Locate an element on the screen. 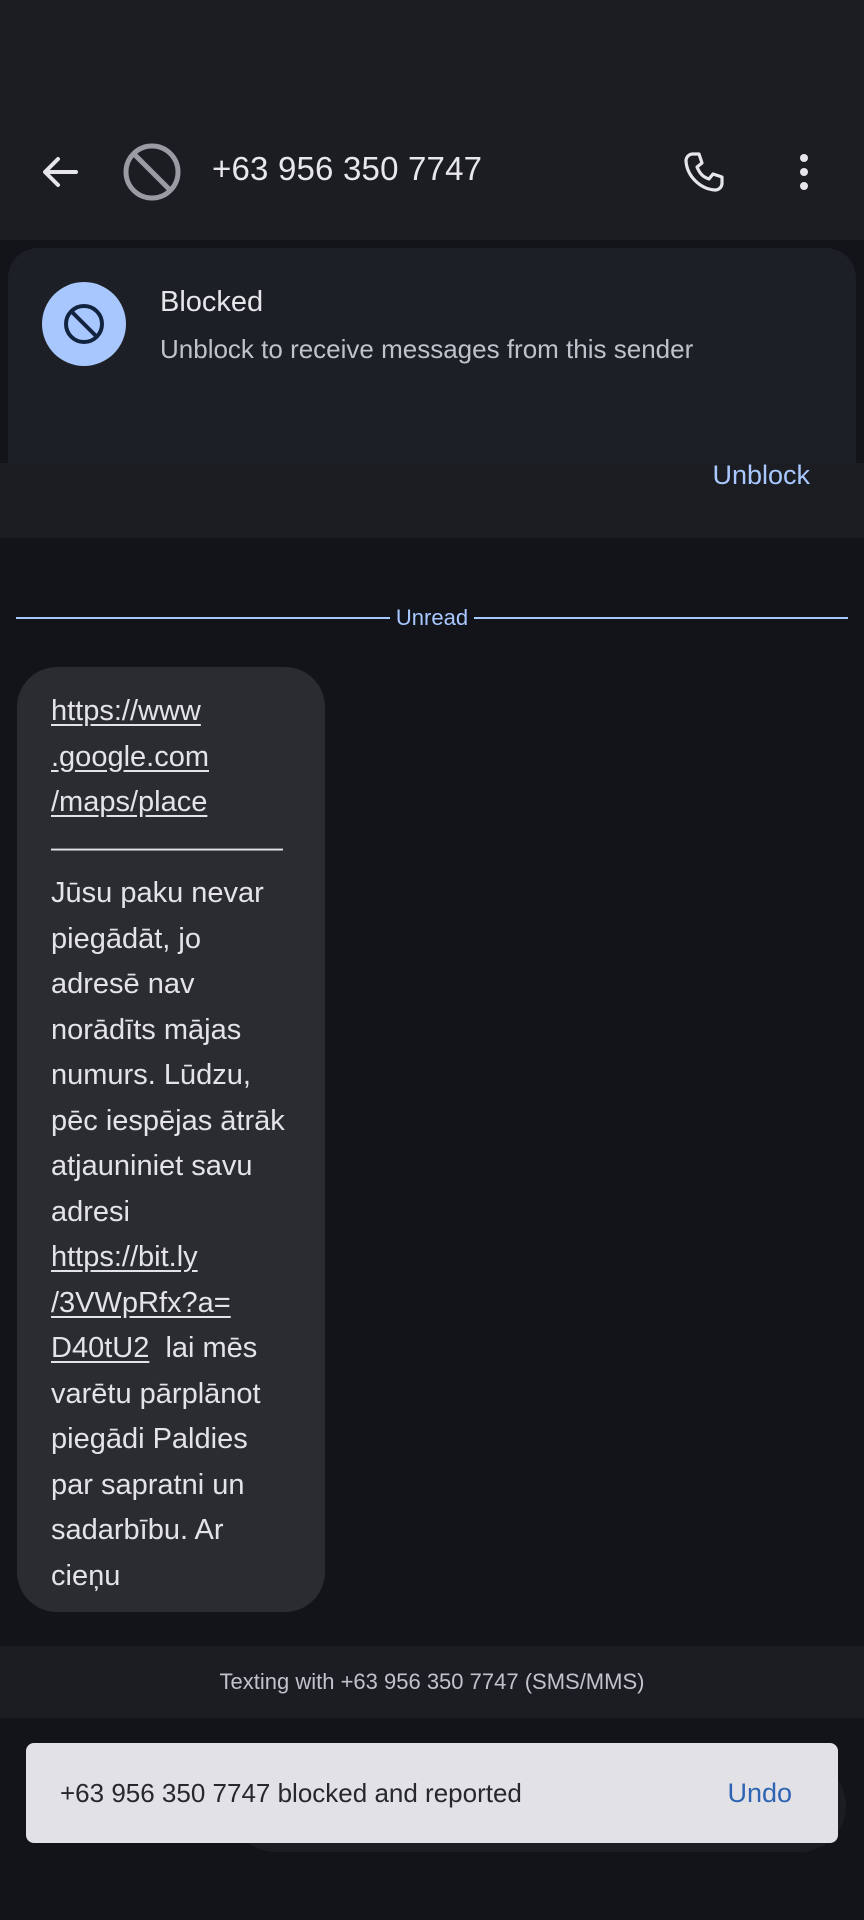  message-line: numurs. Lūdzu, is located at coordinates (176, 1076).